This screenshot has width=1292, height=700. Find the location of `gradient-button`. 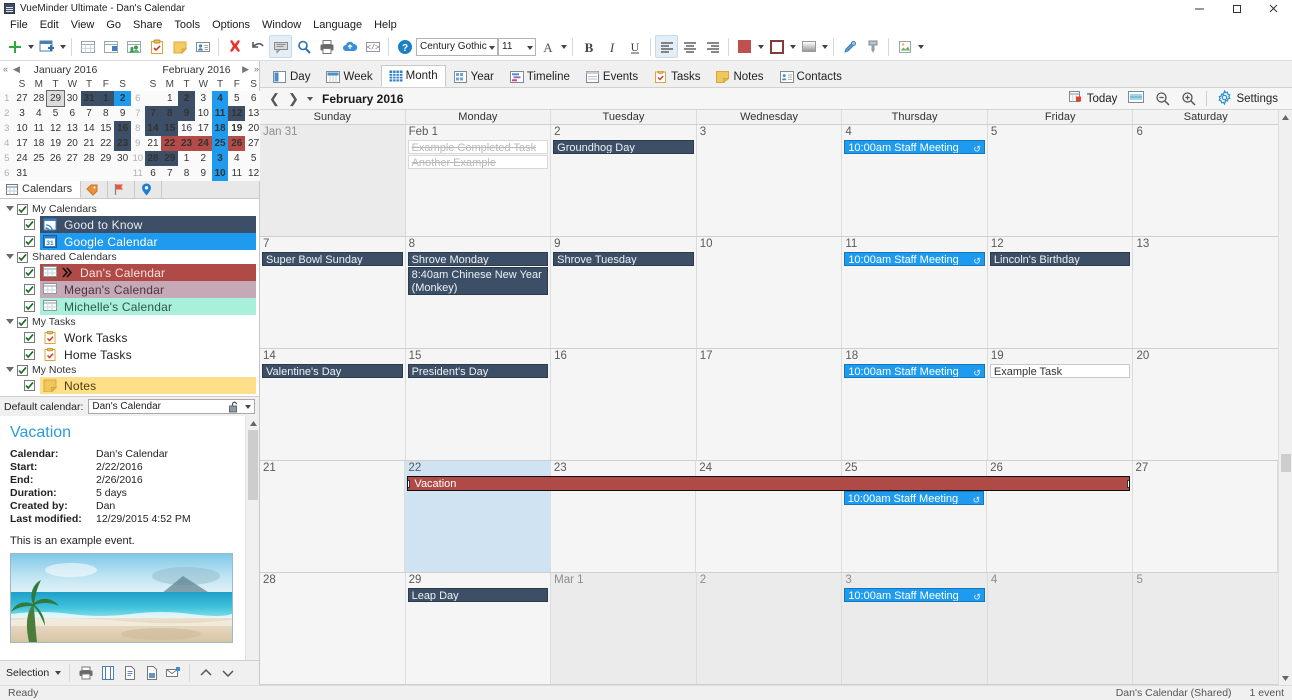

gradient-button is located at coordinates (808, 46).